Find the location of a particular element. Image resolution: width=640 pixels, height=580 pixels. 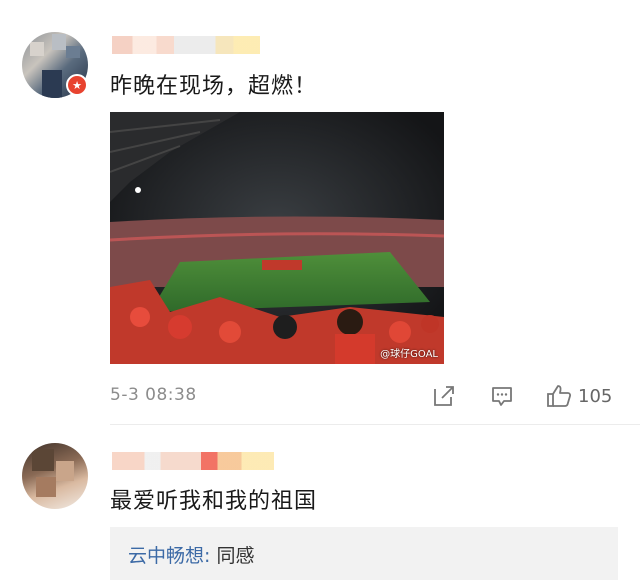

divider is located at coordinates (375, 424).